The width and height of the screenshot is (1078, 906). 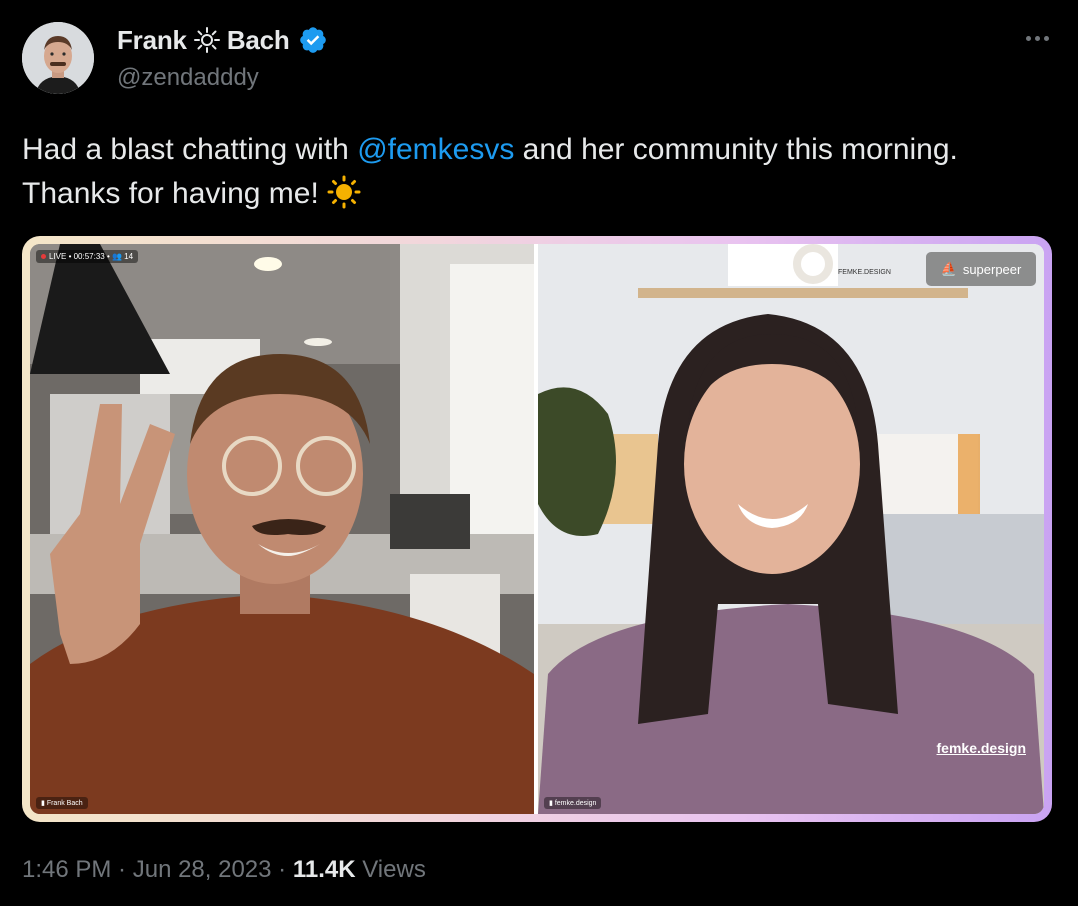 What do you see at coordinates (864, 272) in the screenshot?
I see `shelf-sign-text: FEMKE.DESIGN` at bounding box center [864, 272].